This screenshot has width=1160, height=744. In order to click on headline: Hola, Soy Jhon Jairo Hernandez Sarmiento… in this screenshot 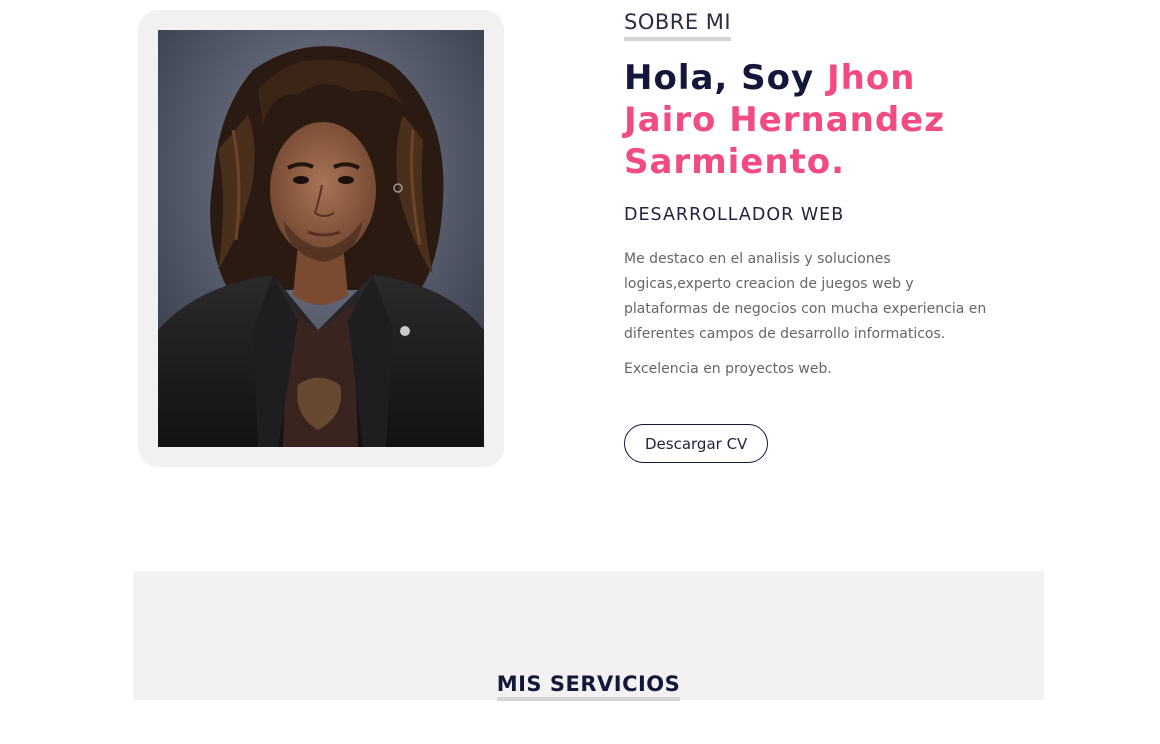, I will do `click(804, 120)`.